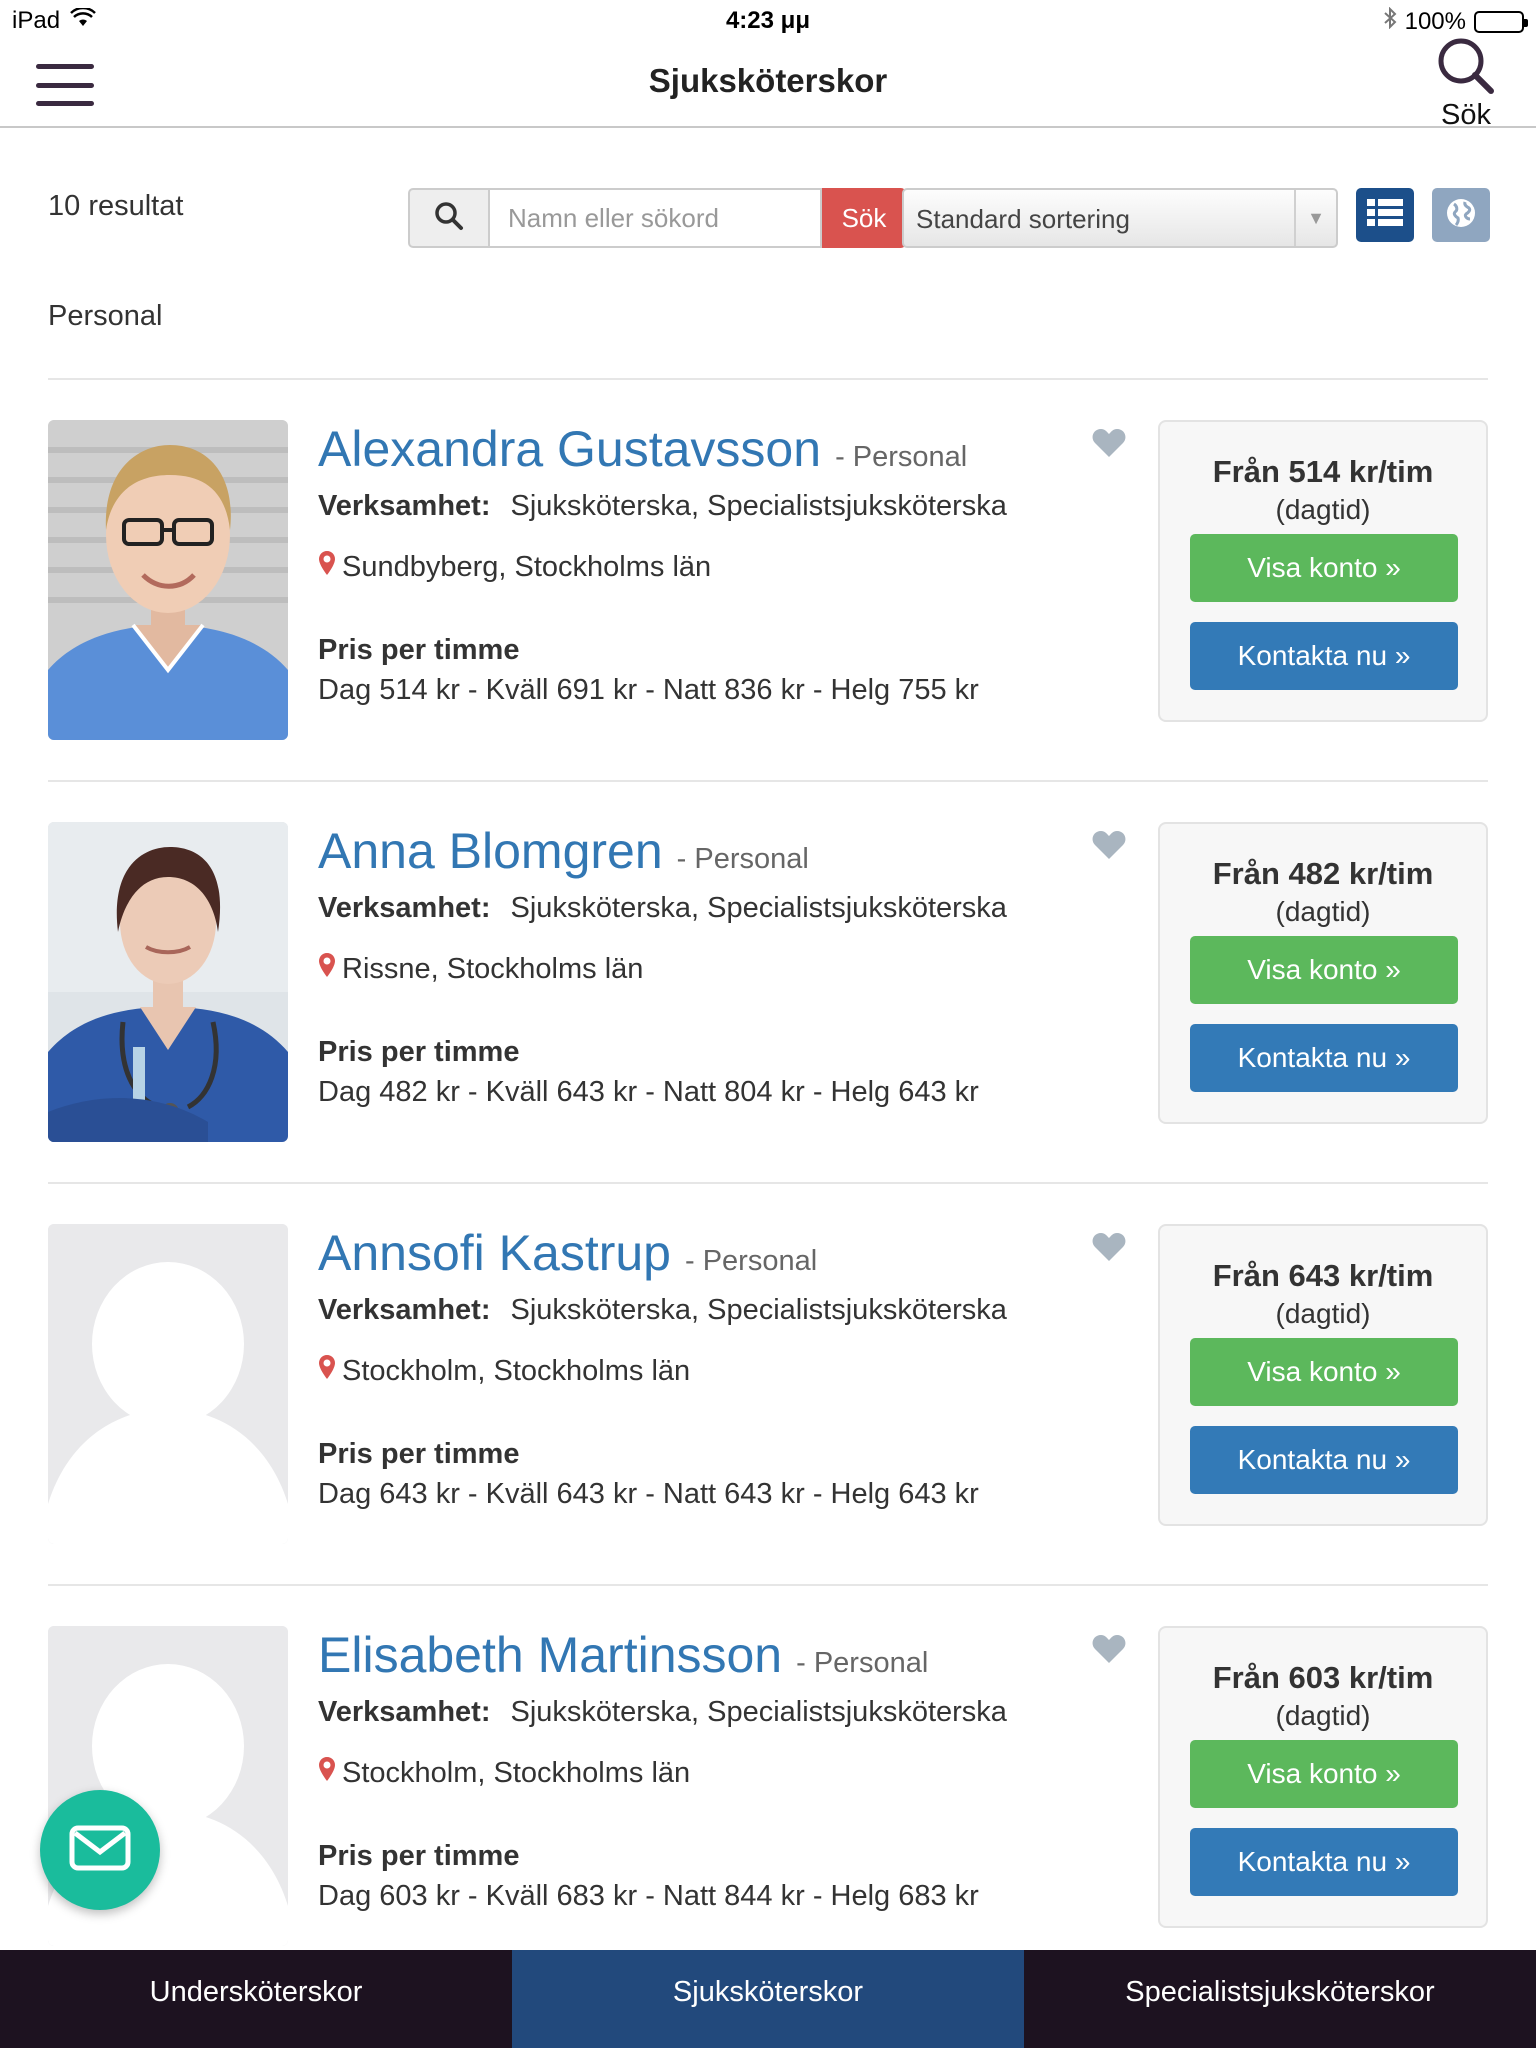  I want to click on profile-location: Rissne, Stockholms län, so click(480, 969).